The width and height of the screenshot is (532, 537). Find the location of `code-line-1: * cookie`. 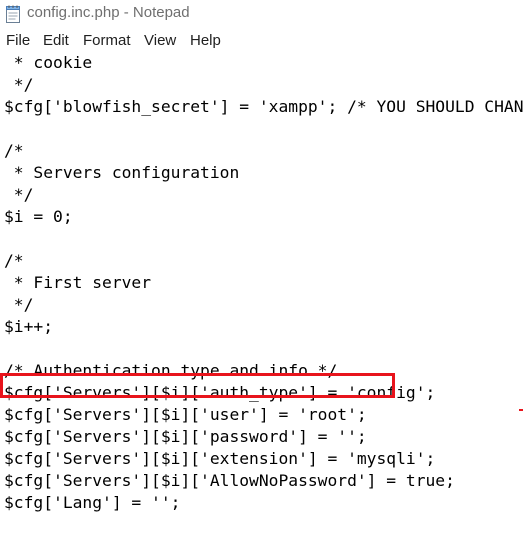

code-line-1: * cookie is located at coordinates (48, 62).